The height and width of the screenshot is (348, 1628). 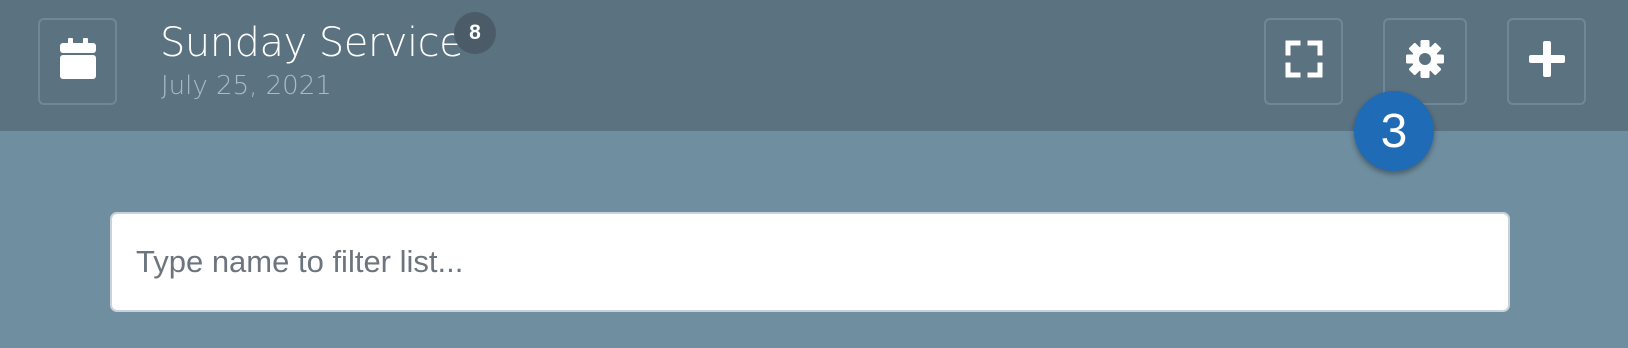 I want to click on page-date: July 25, 2021, so click(x=246, y=86).